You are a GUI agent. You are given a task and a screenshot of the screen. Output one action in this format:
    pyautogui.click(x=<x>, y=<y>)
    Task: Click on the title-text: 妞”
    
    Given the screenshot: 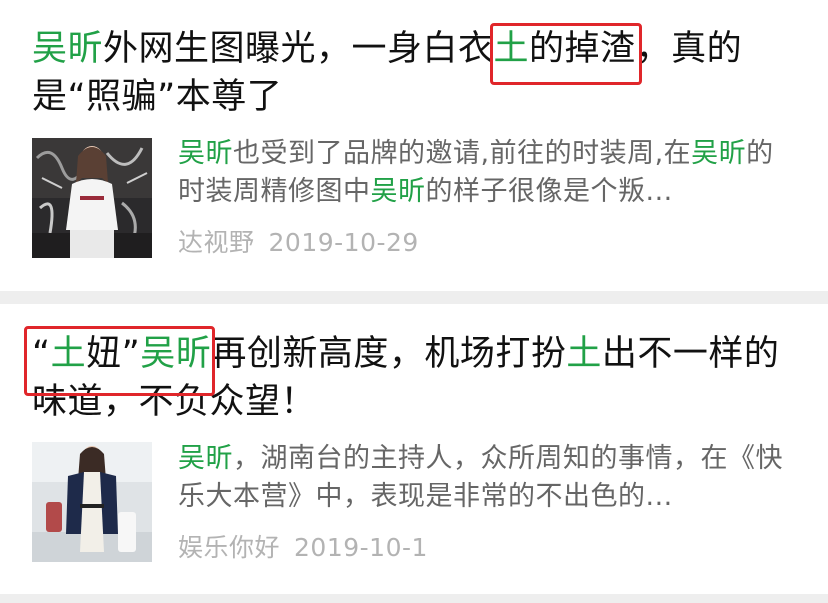 What is the action you would take?
    pyautogui.click(x=113, y=354)
    